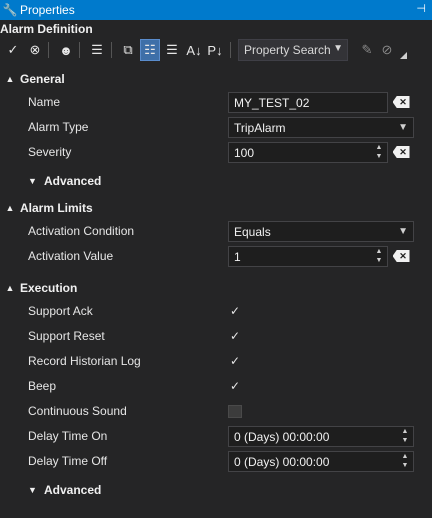 The width and height of the screenshot is (432, 518). I want to click on smiley-icon: ☻, so click(66, 50).